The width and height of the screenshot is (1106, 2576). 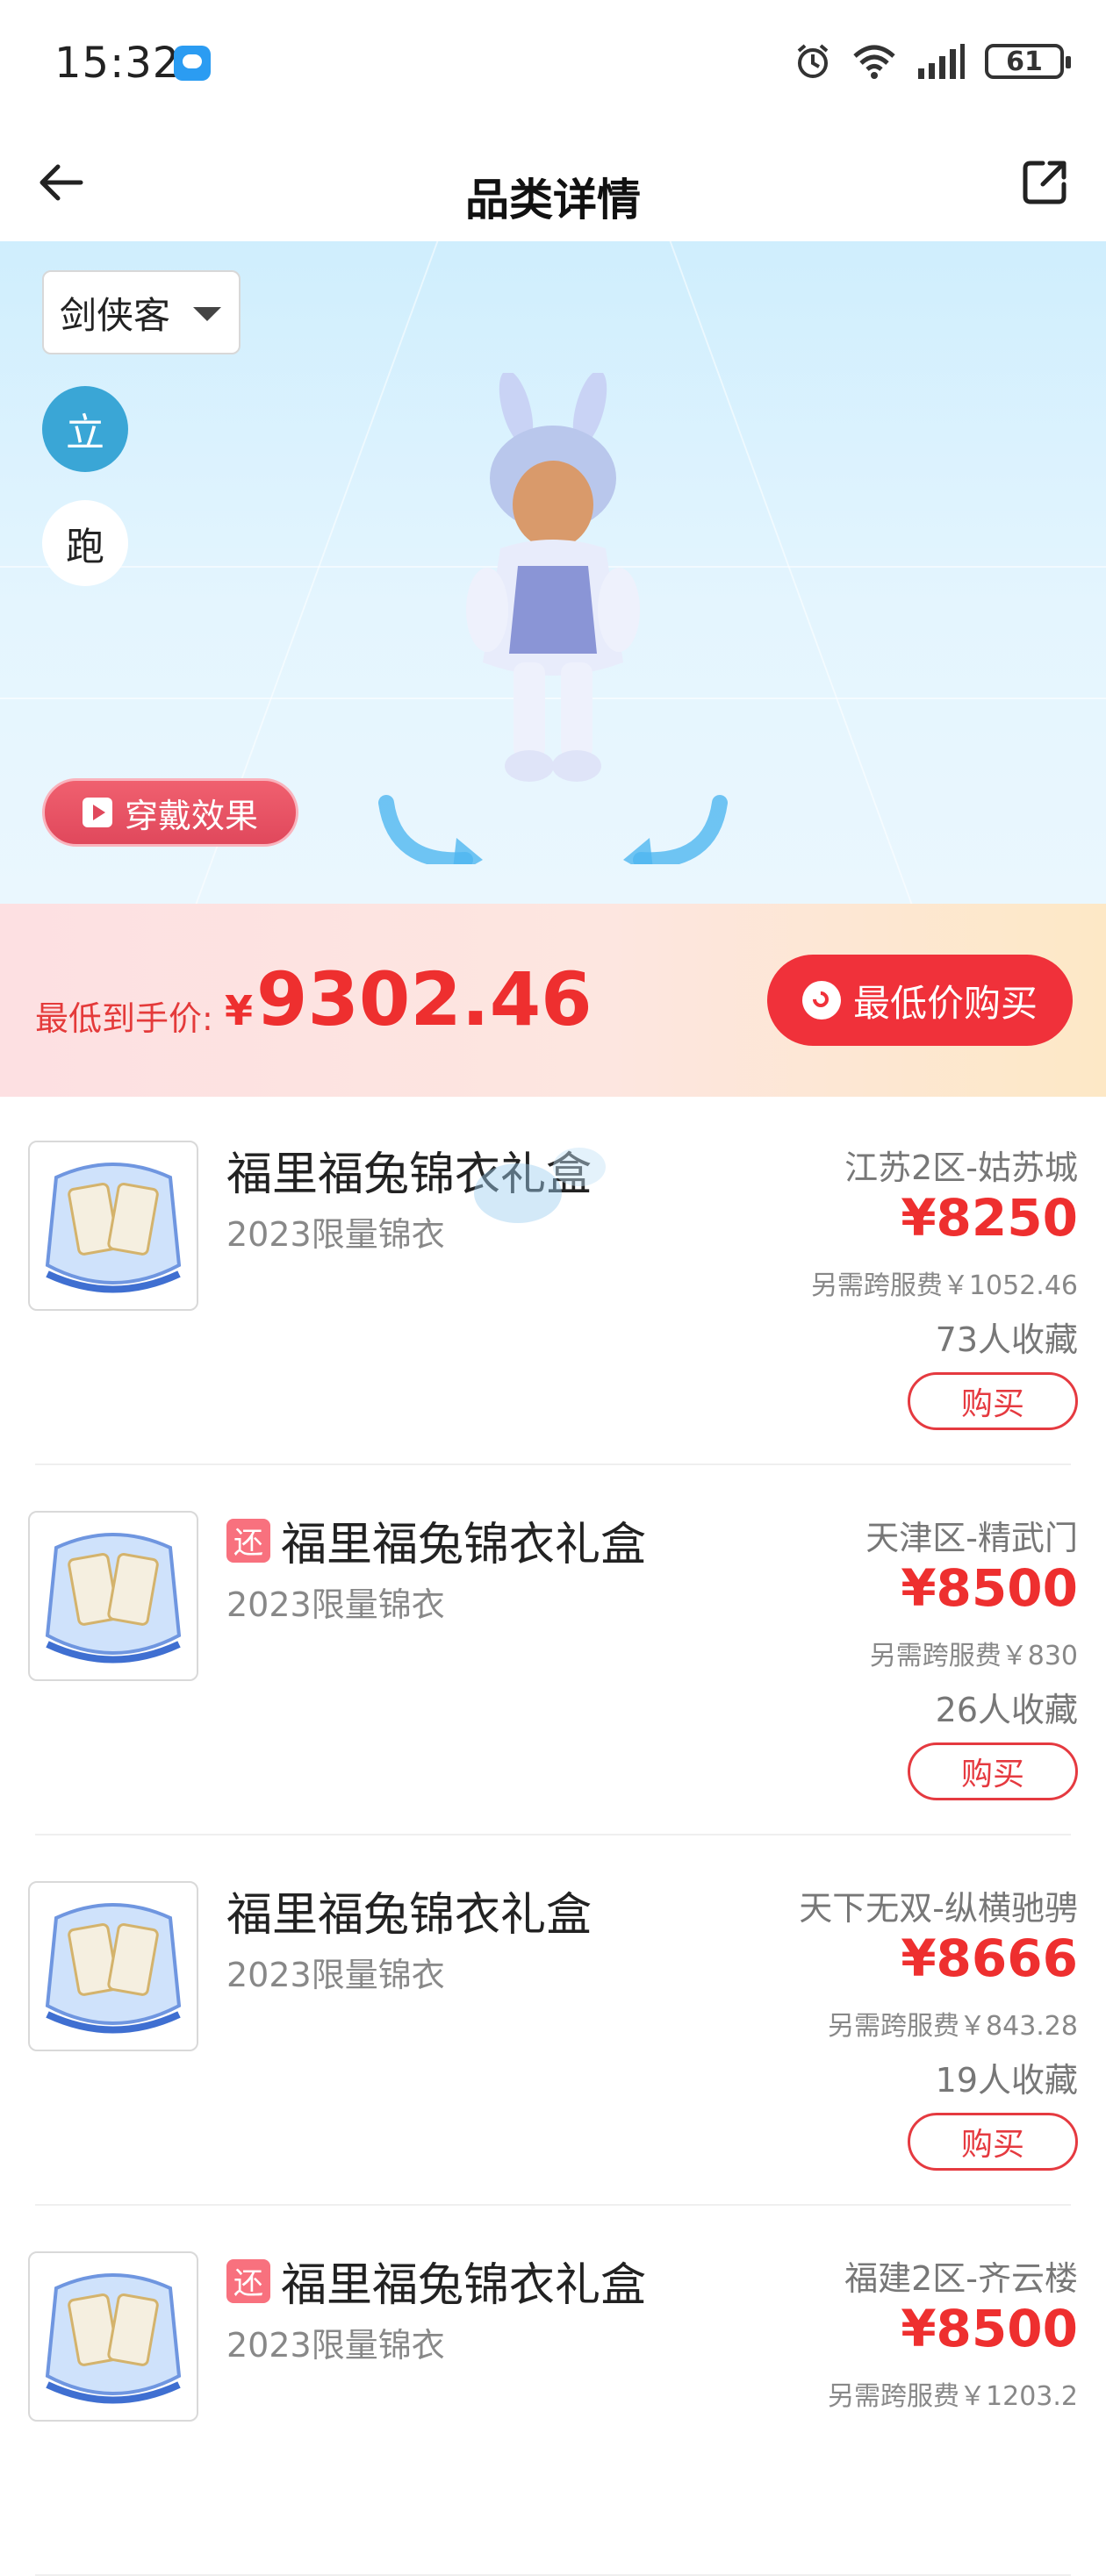 What do you see at coordinates (239, 1010) in the screenshot?
I see `currency-symbol: ¥` at bounding box center [239, 1010].